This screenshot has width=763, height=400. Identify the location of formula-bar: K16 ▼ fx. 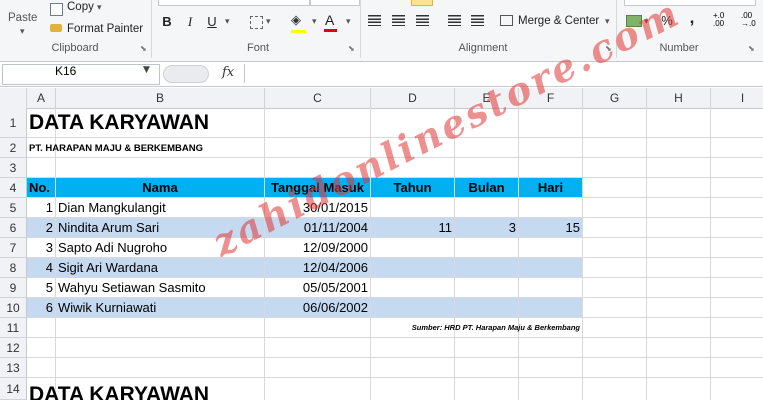
(381, 74).